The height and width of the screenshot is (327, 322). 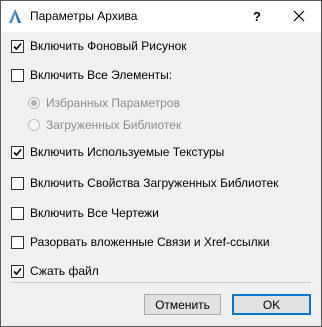 I want to click on option-compress-file: Сжать файл, so click(x=55, y=271).